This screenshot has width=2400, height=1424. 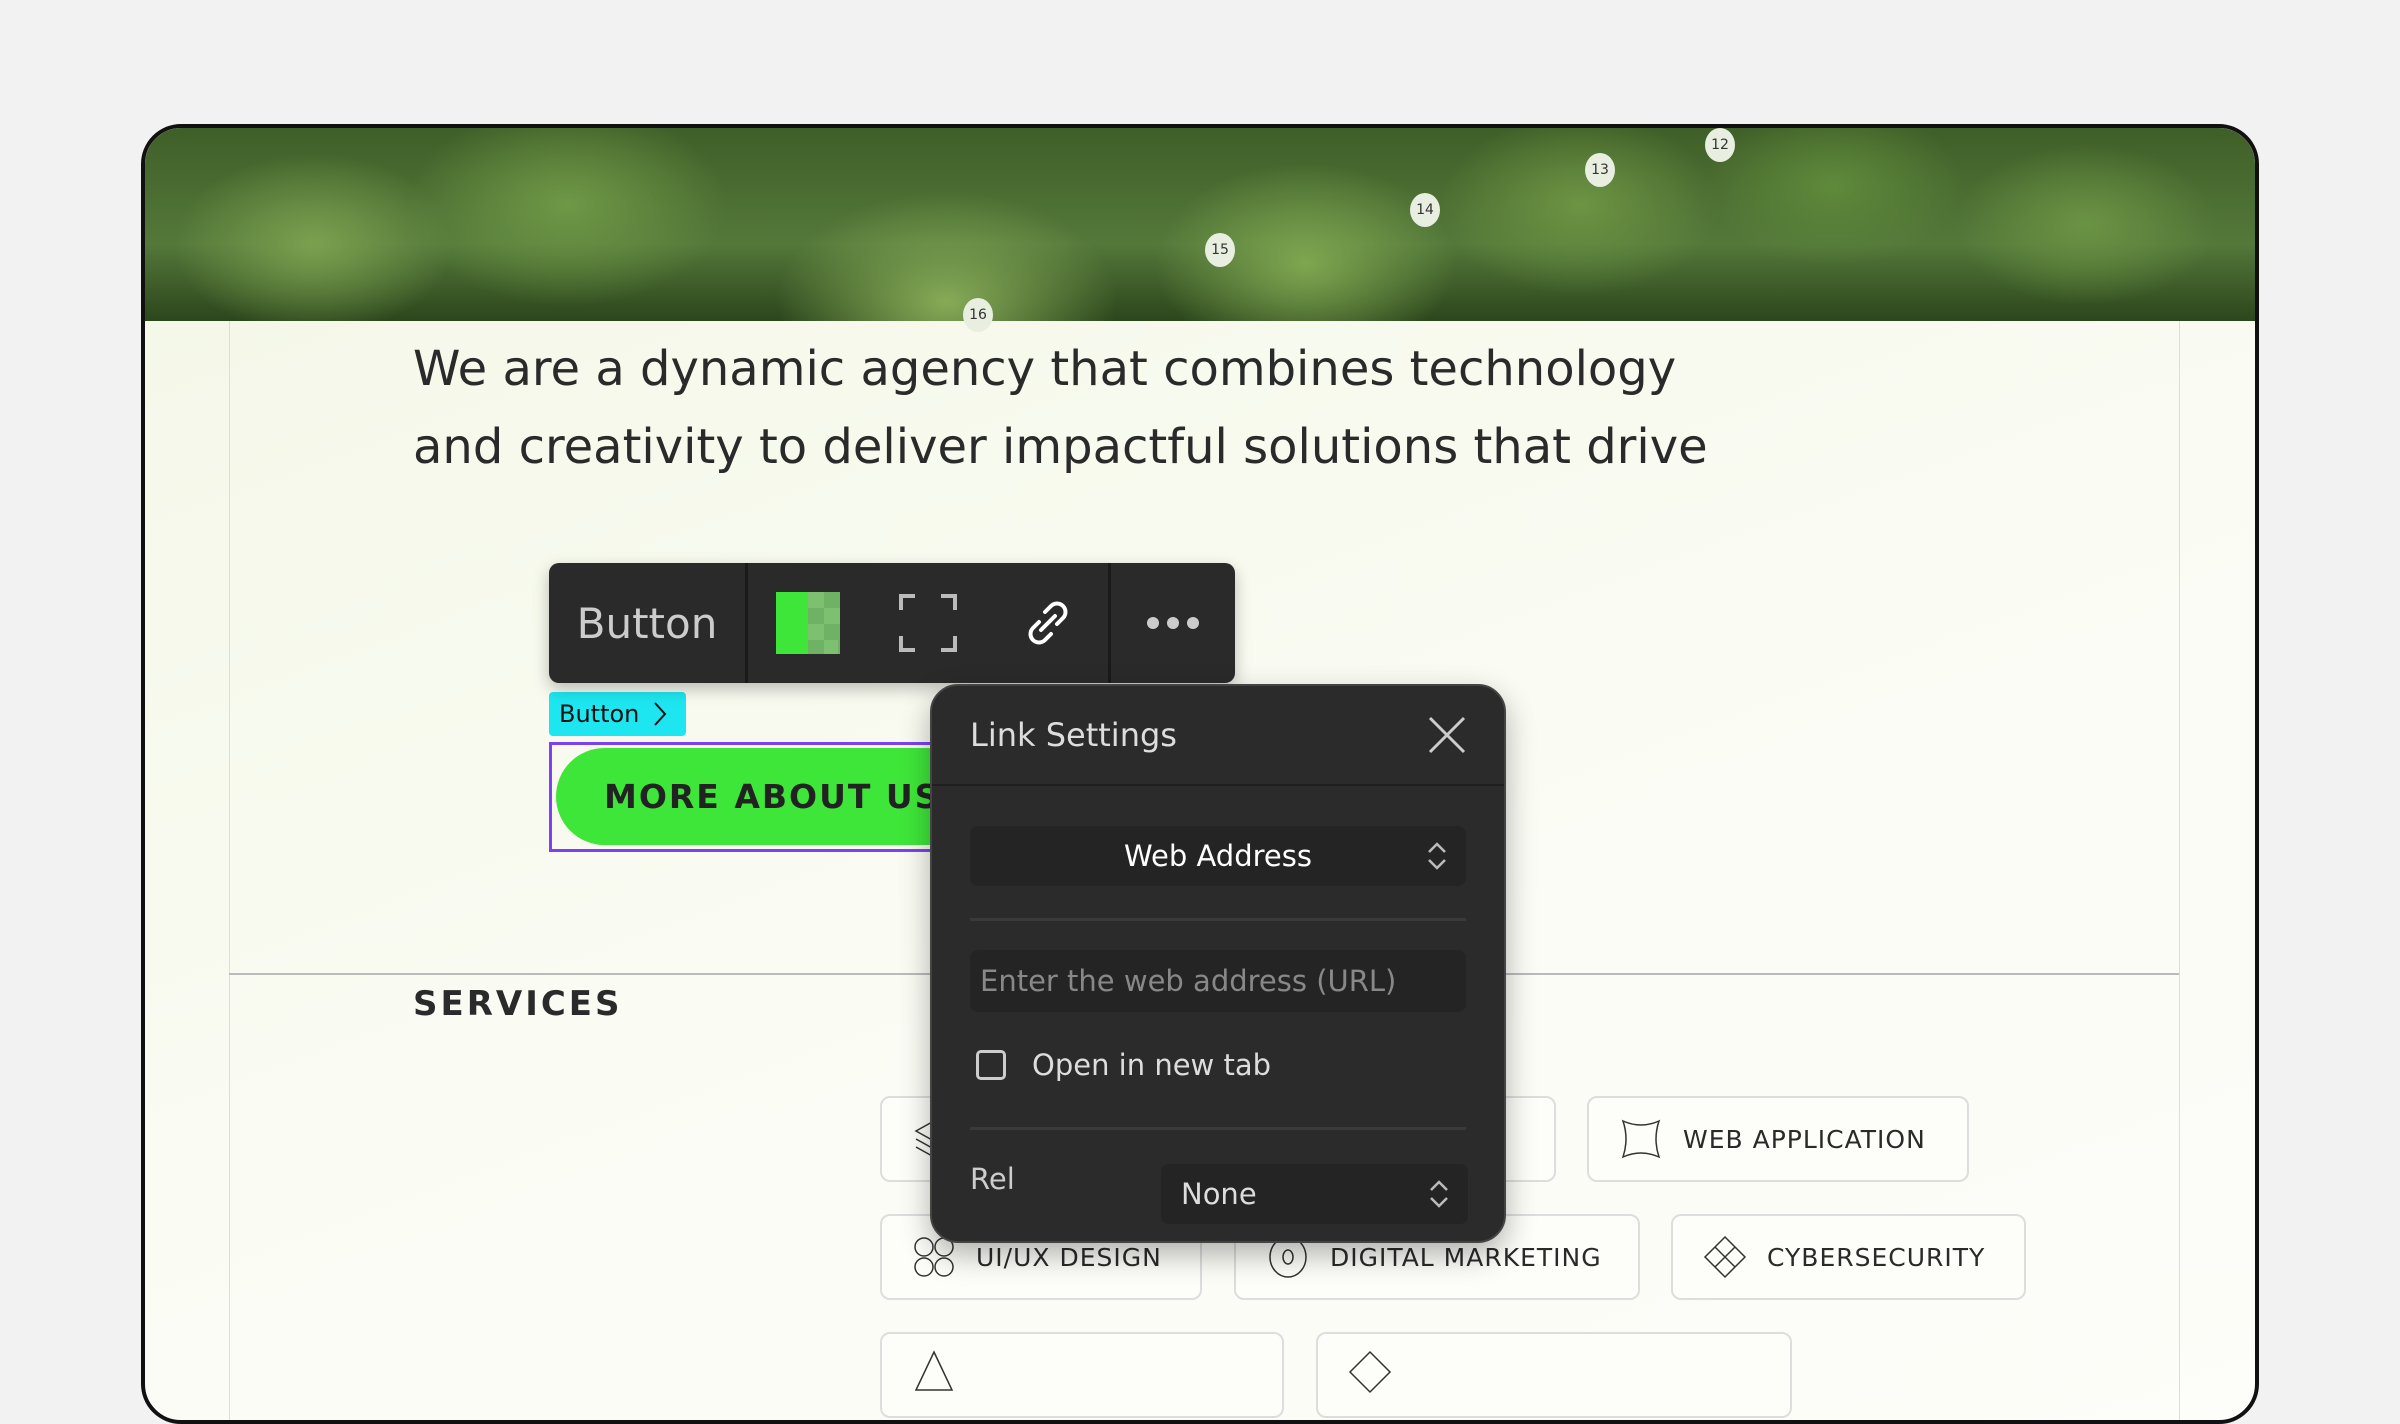 I want to click on link-type-value: Web Address, so click(x=1218, y=856).